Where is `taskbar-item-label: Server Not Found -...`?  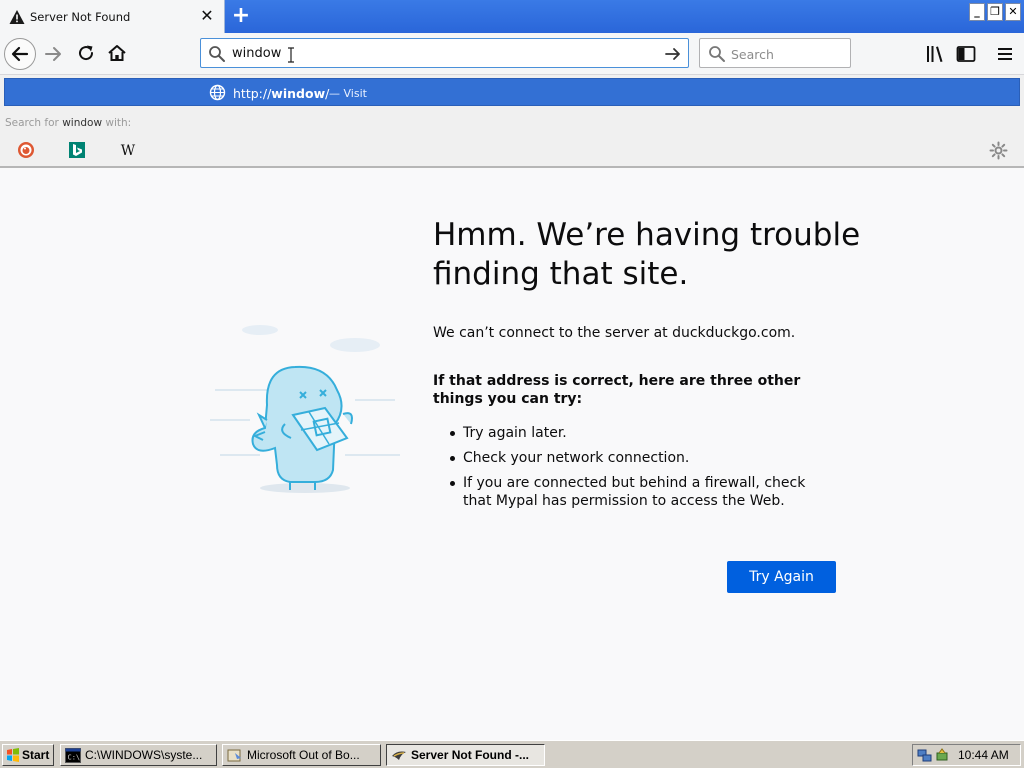
taskbar-item-label: Server Not Found -... is located at coordinates (470, 755).